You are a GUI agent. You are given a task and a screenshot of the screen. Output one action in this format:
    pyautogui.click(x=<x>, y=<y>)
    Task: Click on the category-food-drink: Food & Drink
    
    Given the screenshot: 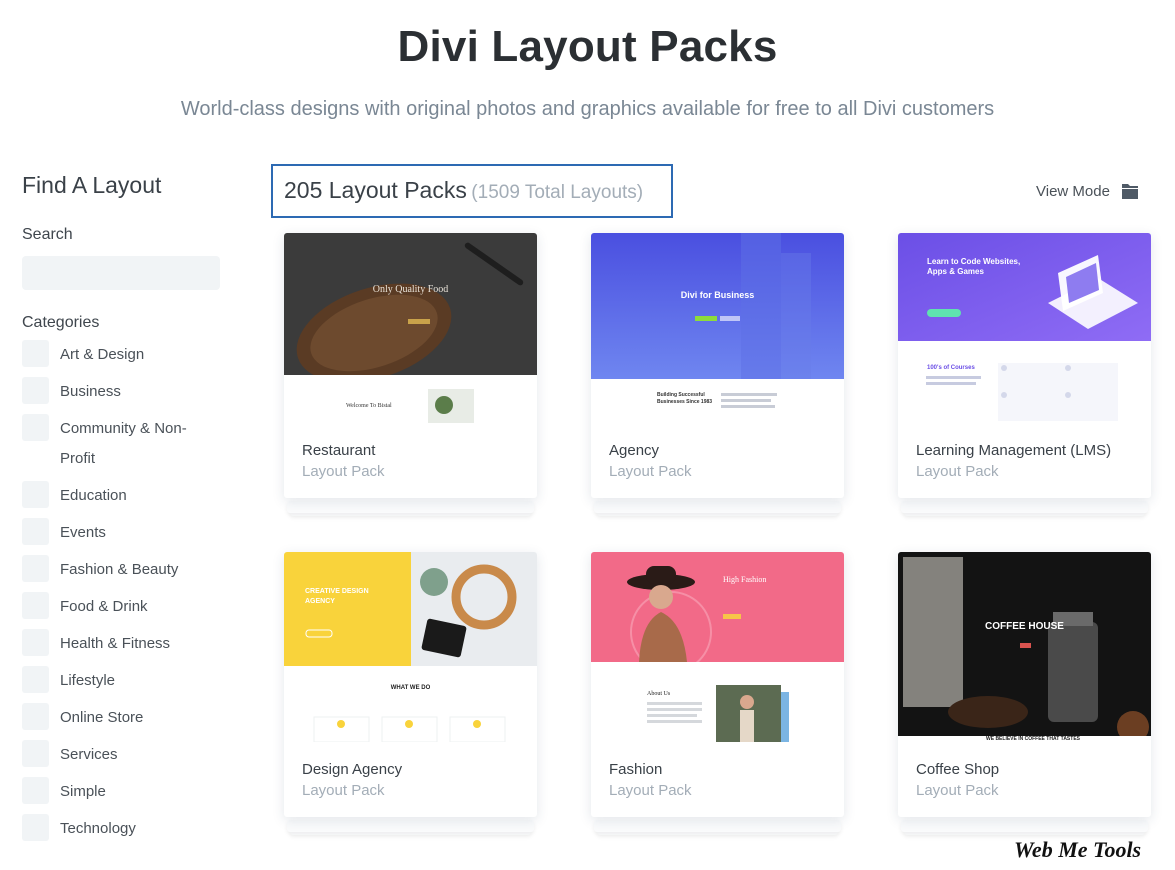 What is the action you would take?
    pyautogui.click(x=122, y=610)
    